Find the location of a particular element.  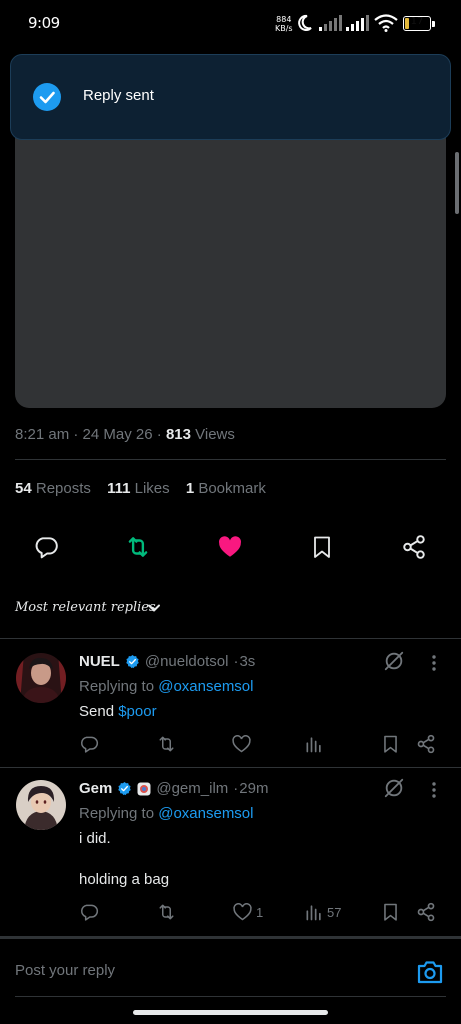

reply-header: Gem @gem_ilm · 29m is located at coordinates (174, 788).